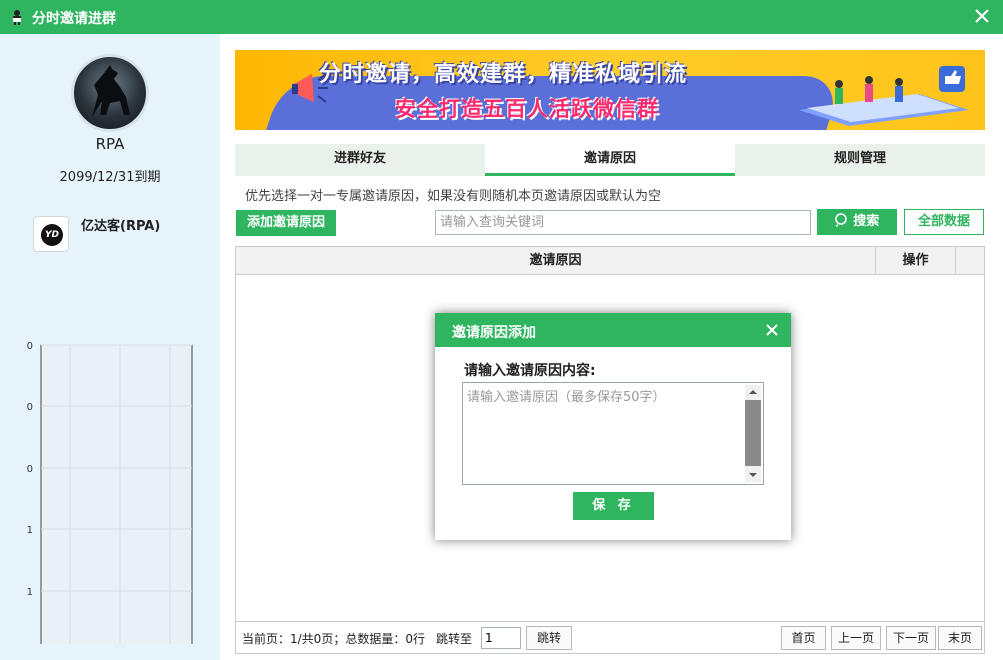 The image size is (1003, 660). Describe the element at coordinates (501, 17) in the screenshot. I see `title-bar: 分时邀请进群` at that location.